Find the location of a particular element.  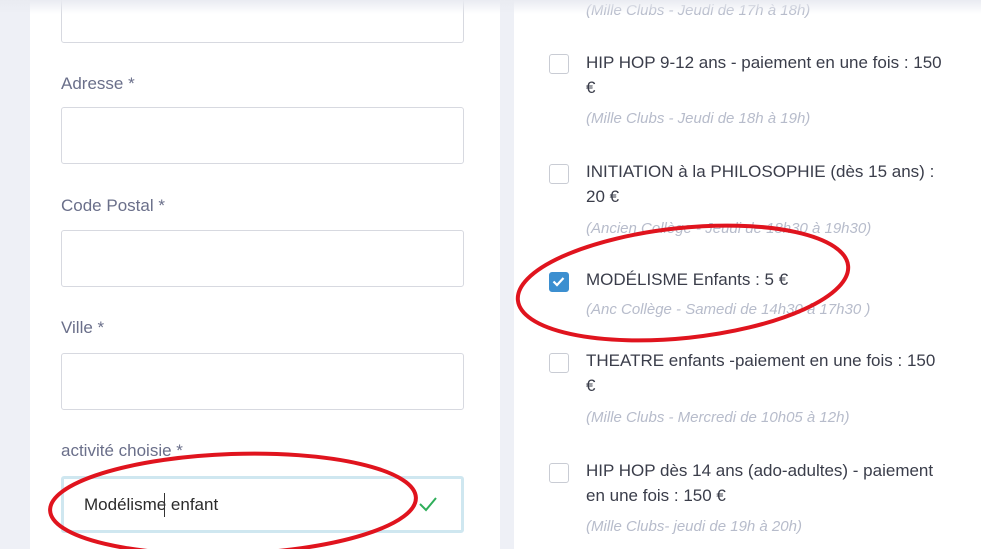

address-input is located at coordinates (262, 135).